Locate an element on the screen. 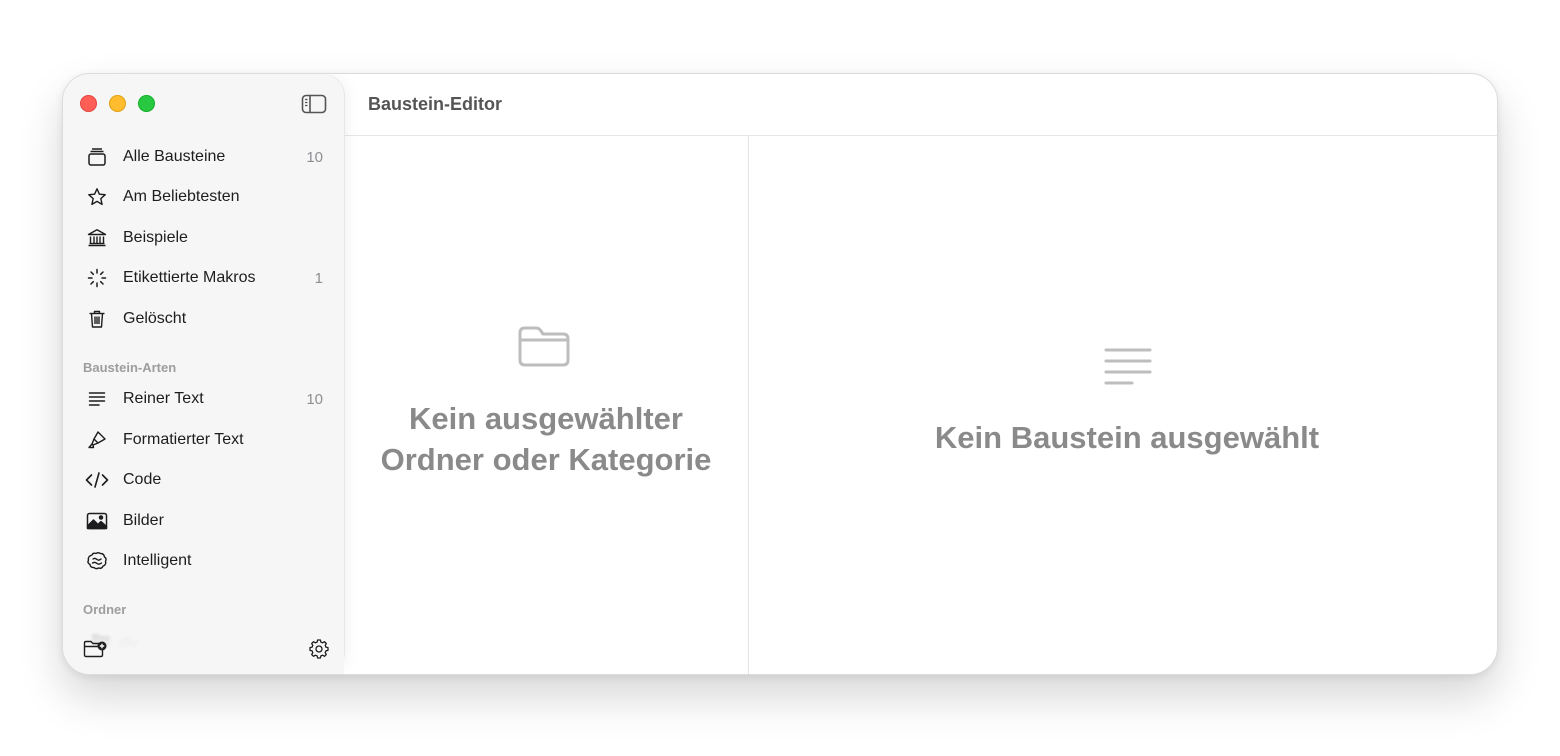 This screenshot has width=1560, height=756. trash-icon is located at coordinates (97, 319).